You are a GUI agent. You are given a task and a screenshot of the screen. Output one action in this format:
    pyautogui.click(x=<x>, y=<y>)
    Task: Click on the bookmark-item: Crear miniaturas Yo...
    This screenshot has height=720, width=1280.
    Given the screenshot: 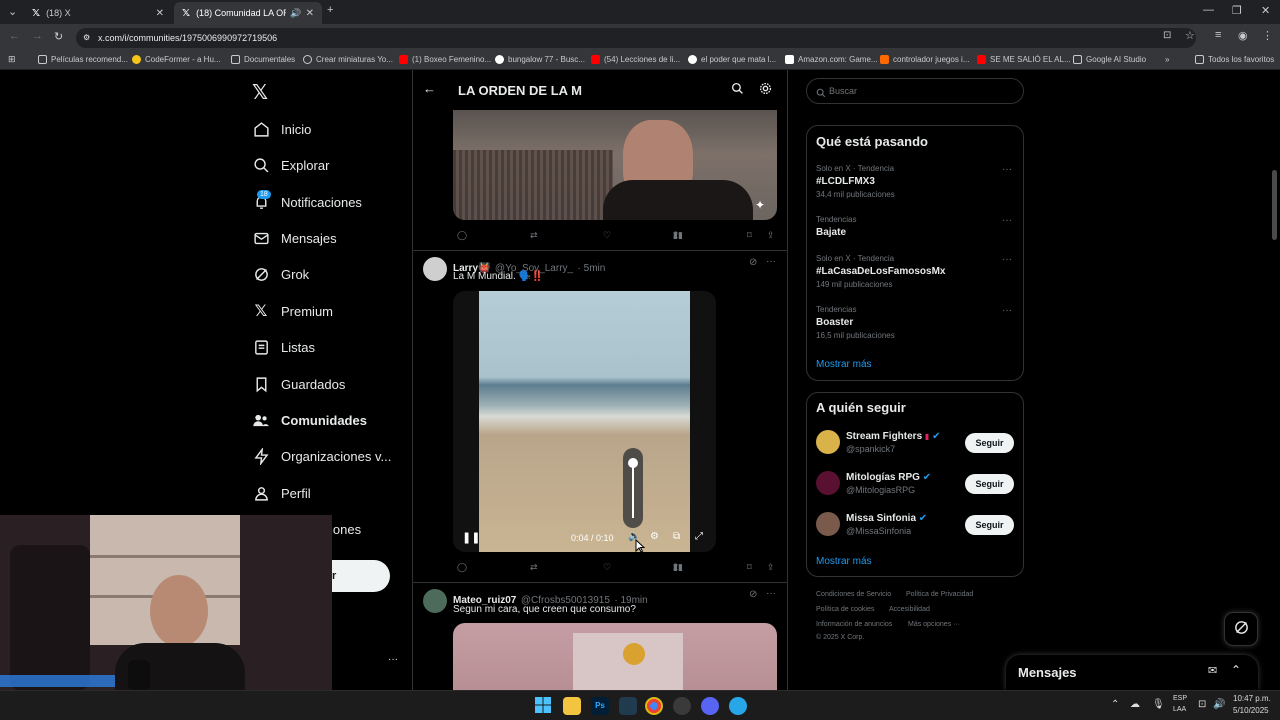 What is the action you would take?
    pyautogui.click(x=348, y=59)
    